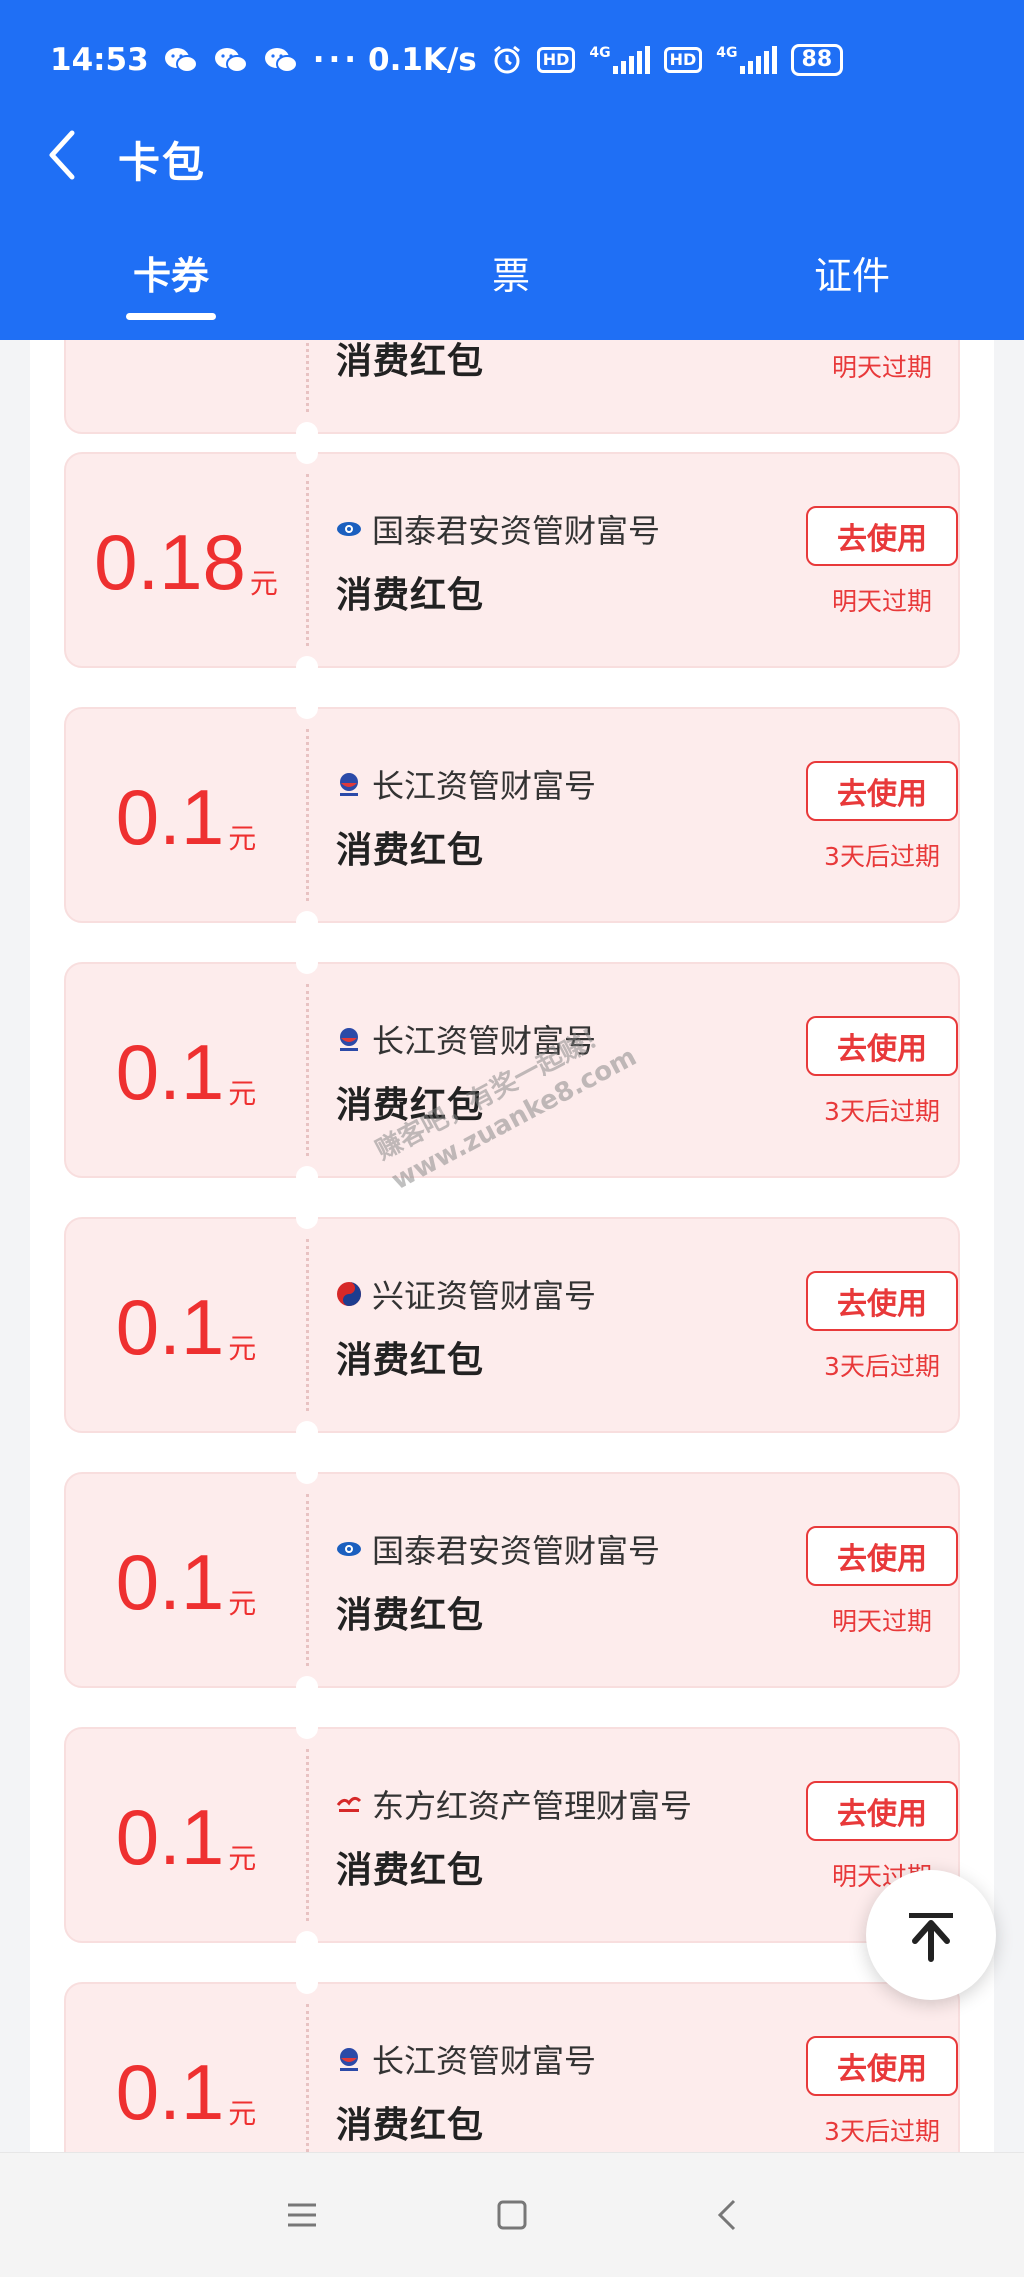 This screenshot has height=2277, width=1024. Describe the element at coordinates (512, 1325) in the screenshot. I see `coupon-card: 0.1 元 兴证资管财富号 消费红包 去使用 3天后过期` at that location.